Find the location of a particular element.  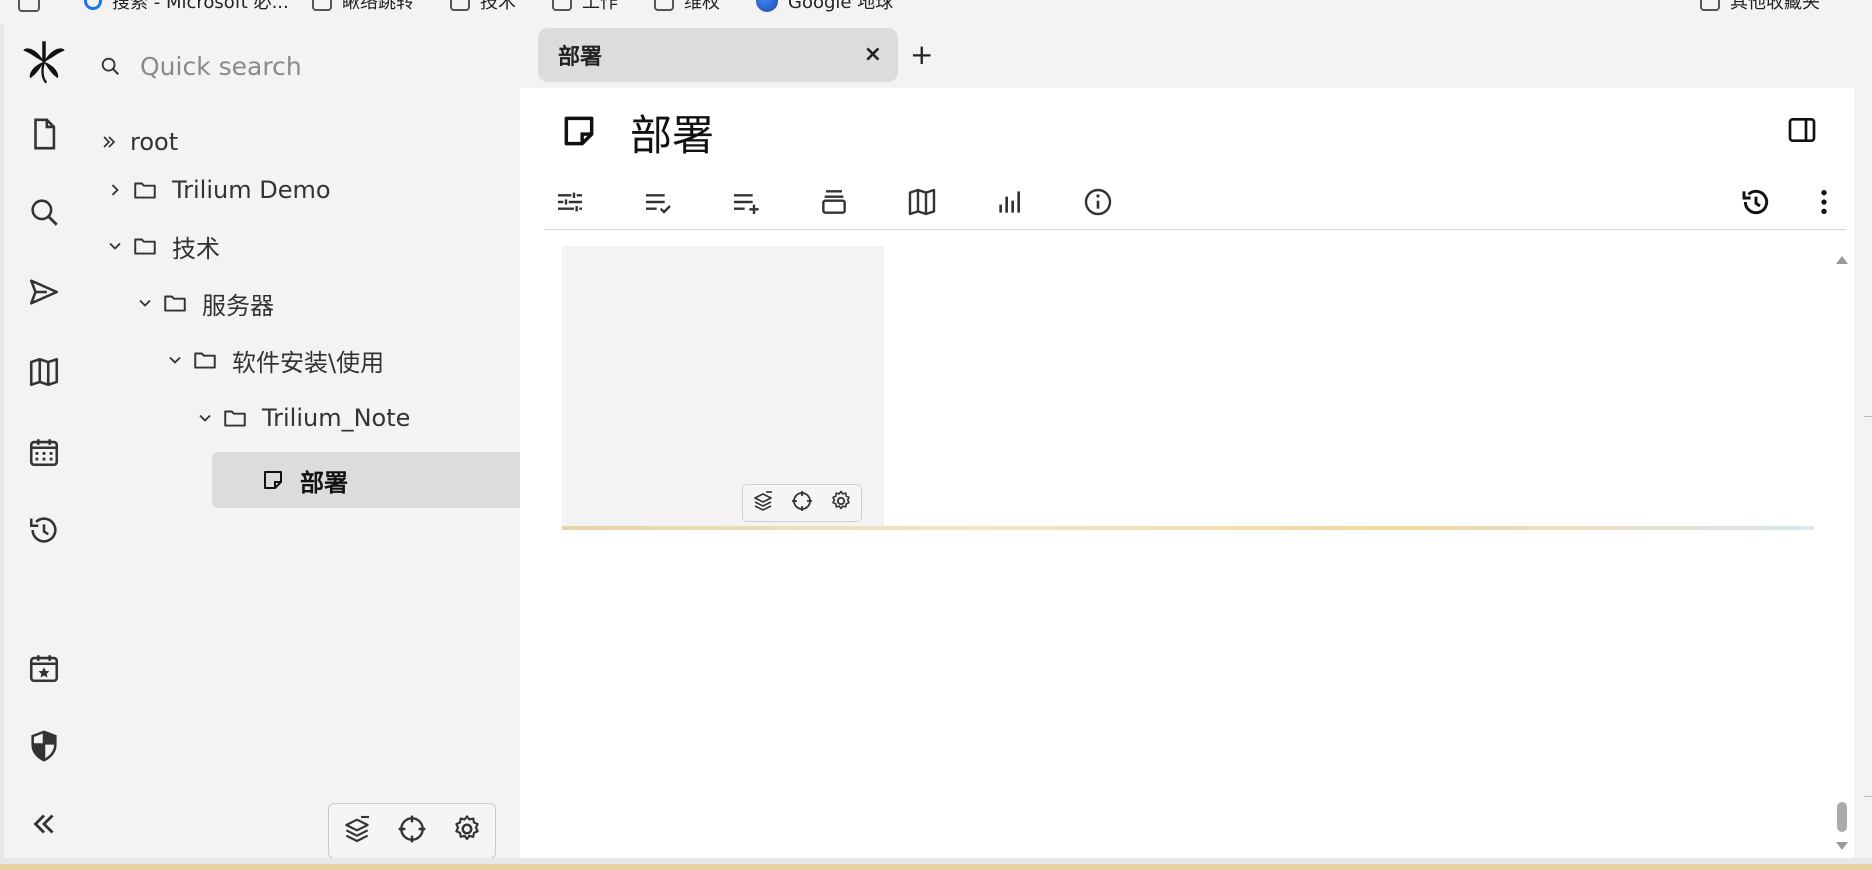

inbox-icon is located at coordinates (834, 202).